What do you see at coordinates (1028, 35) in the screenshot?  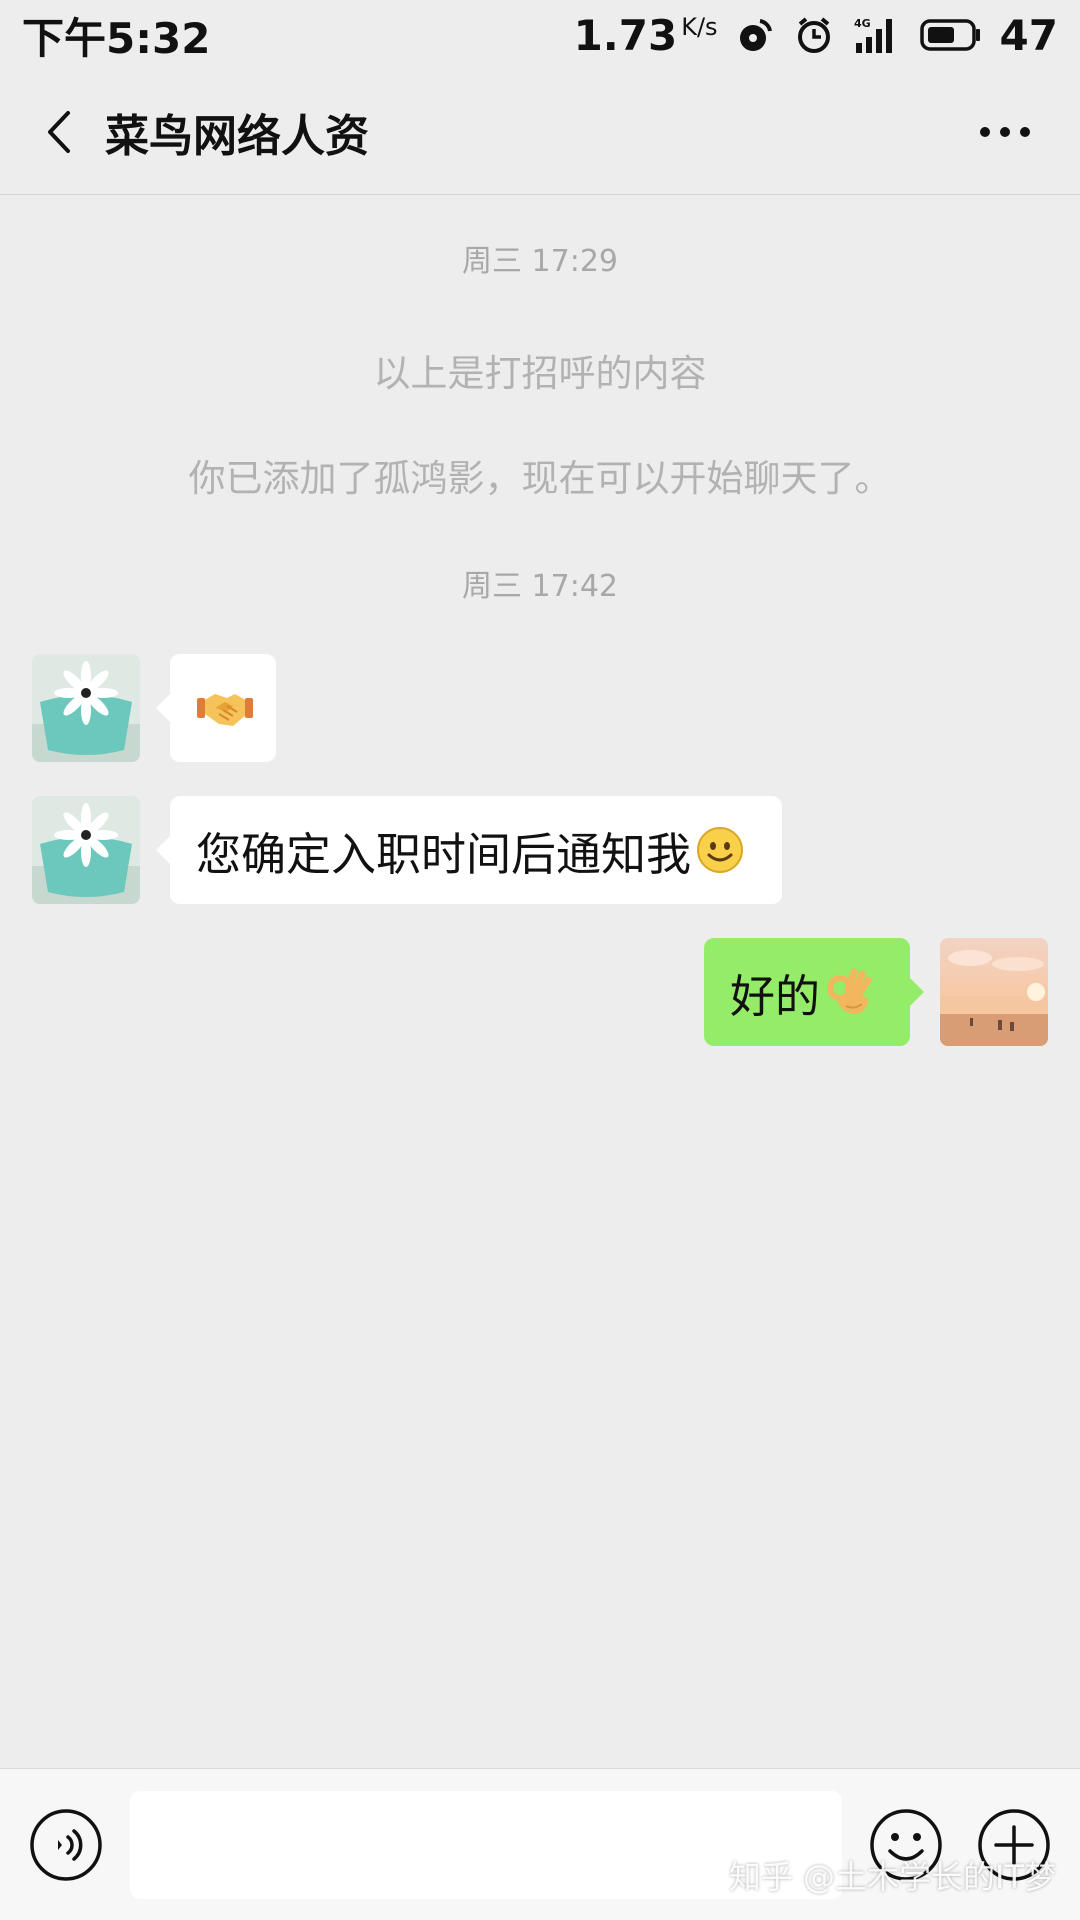 I see `battery-level: 47` at bounding box center [1028, 35].